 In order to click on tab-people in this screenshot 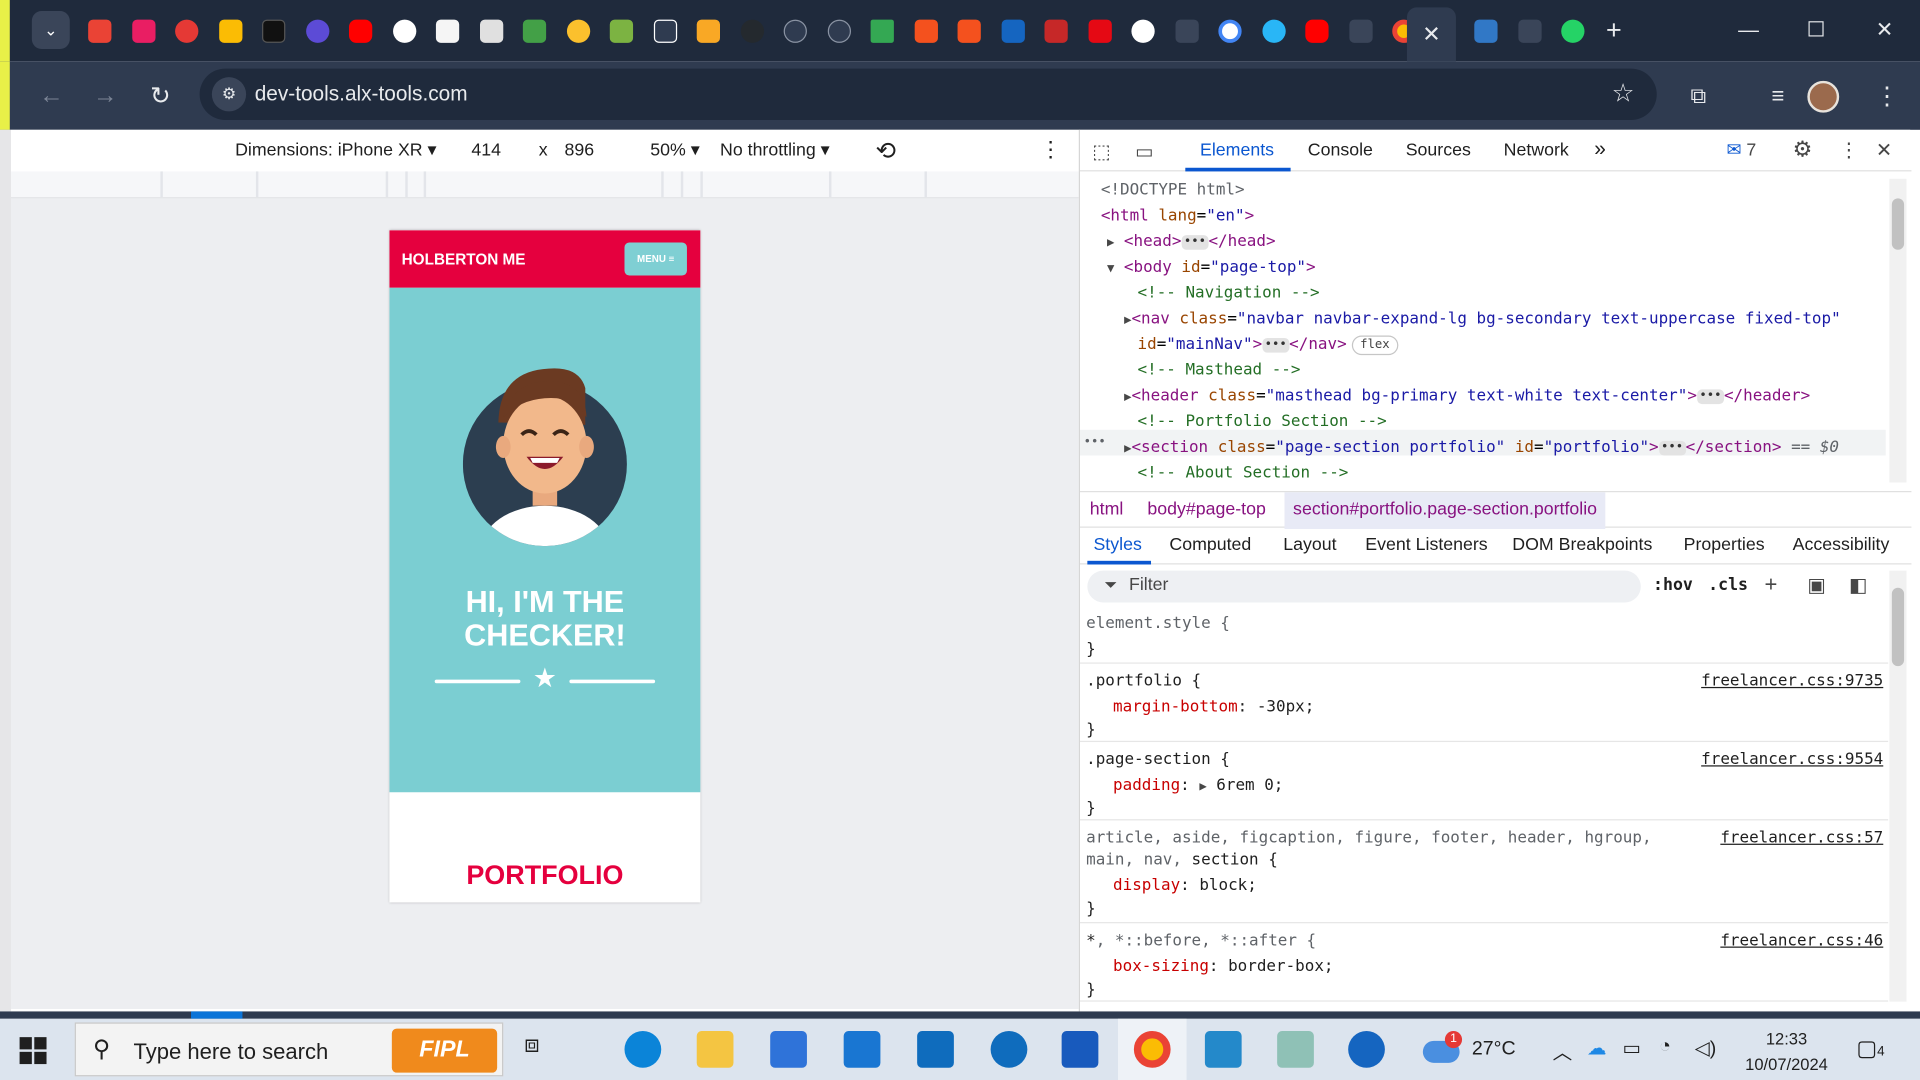, I will do `click(491, 30)`.